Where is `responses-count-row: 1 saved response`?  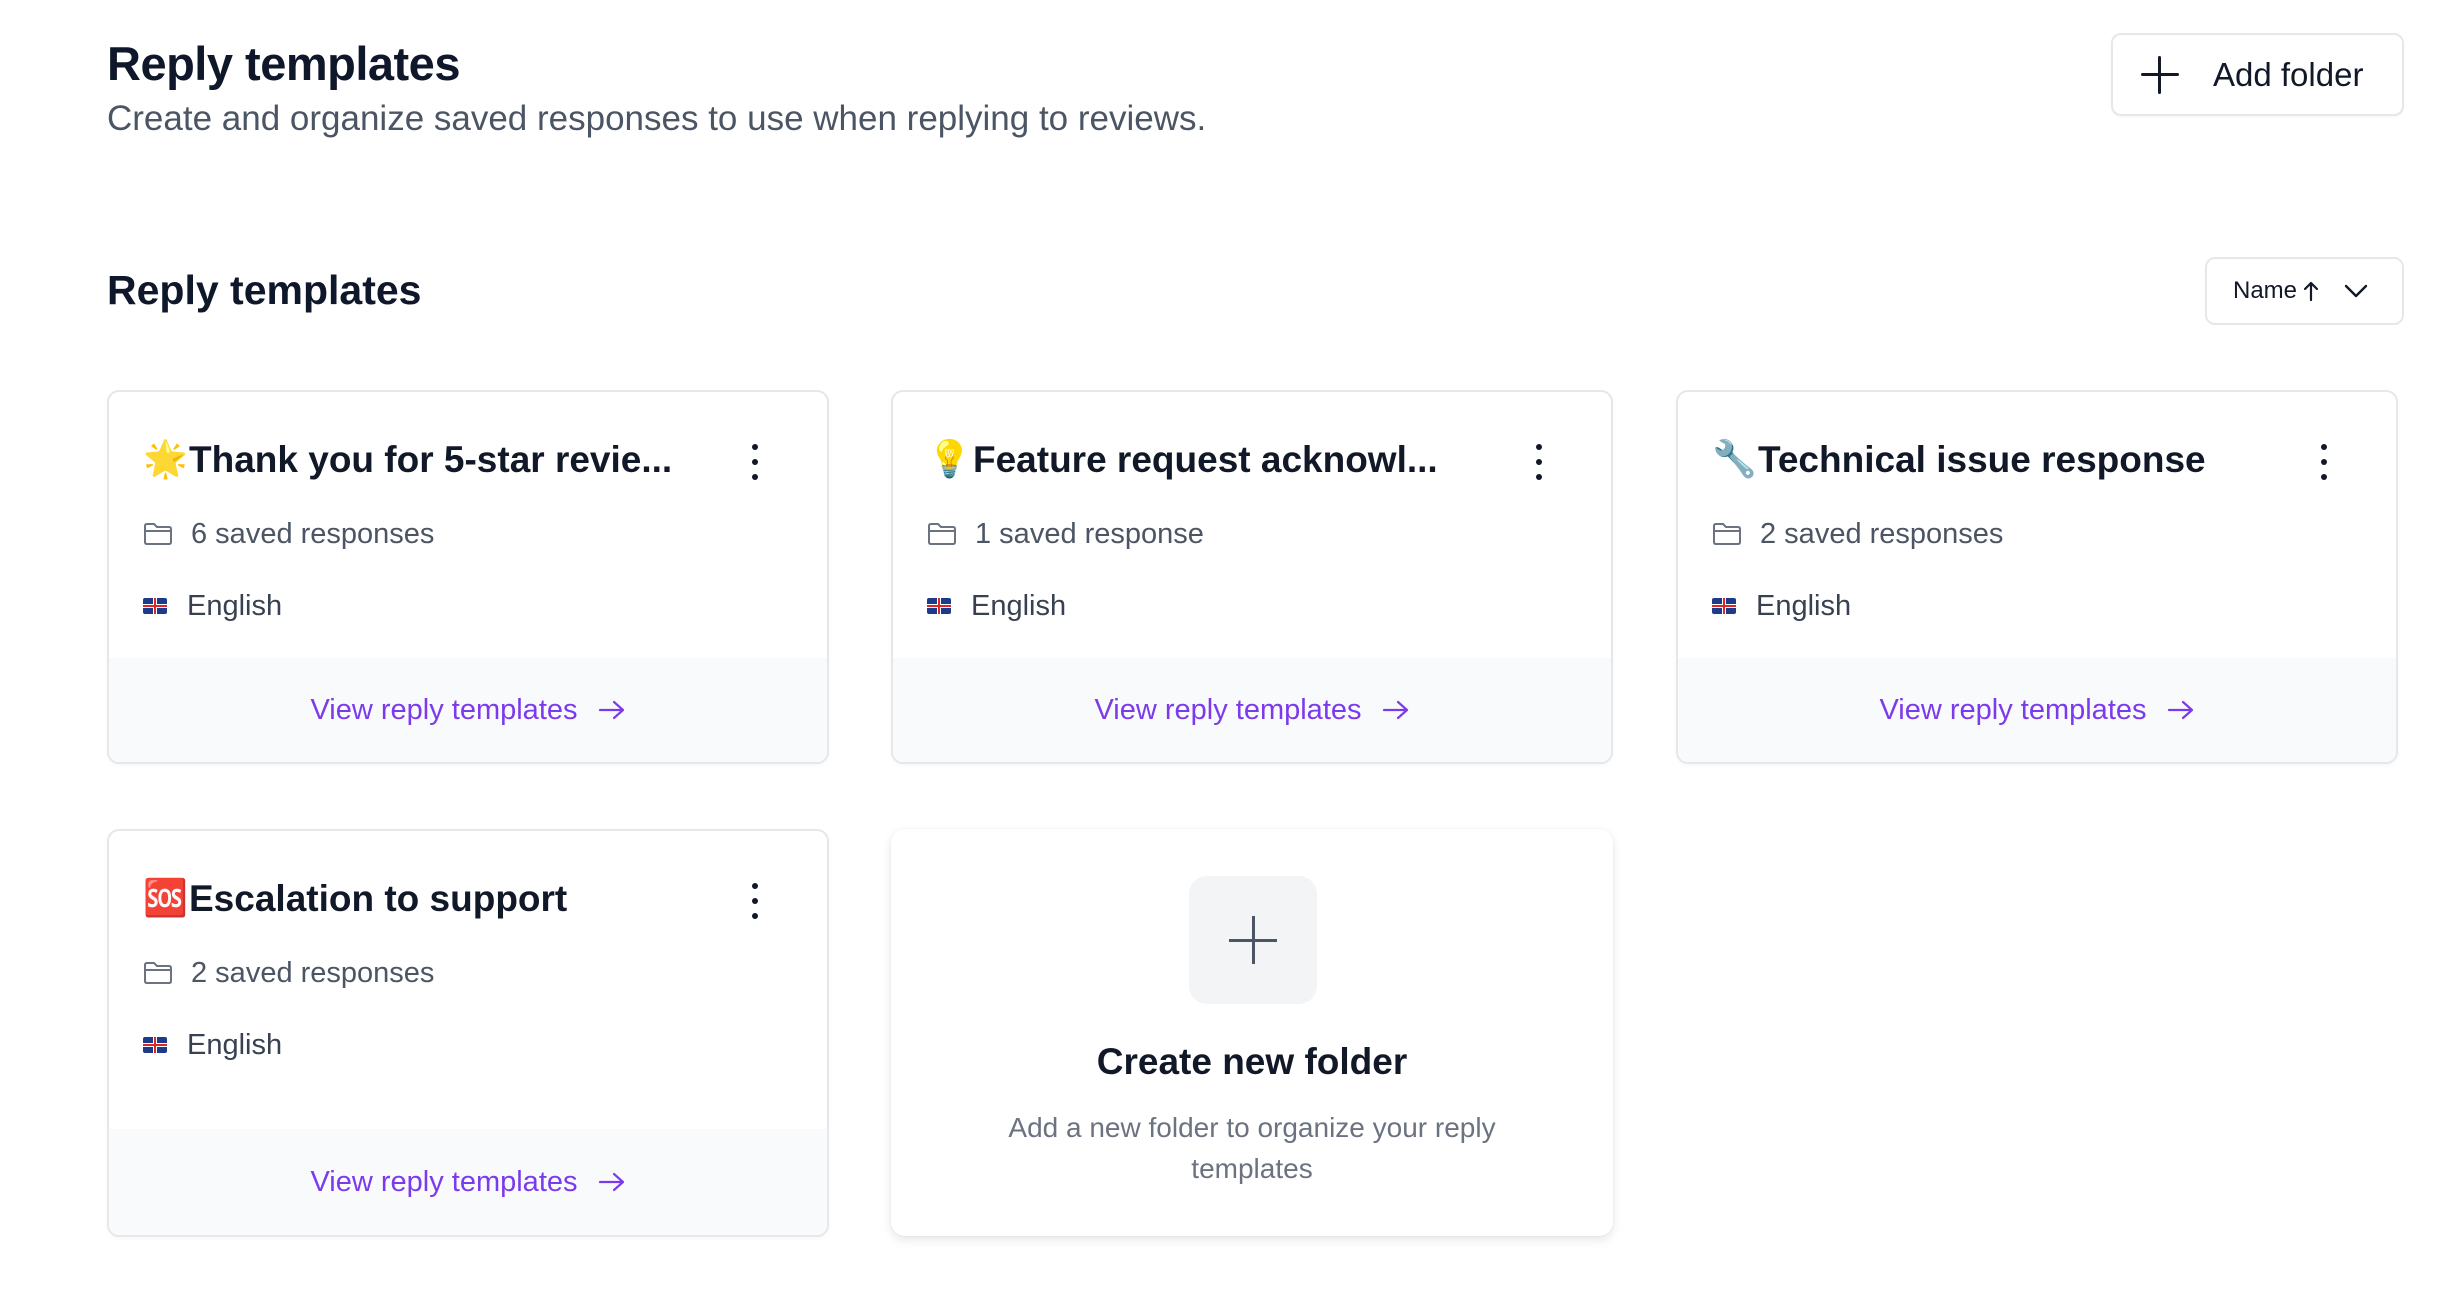 responses-count-row: 1 saved response is located at coordinates (1252, 534).